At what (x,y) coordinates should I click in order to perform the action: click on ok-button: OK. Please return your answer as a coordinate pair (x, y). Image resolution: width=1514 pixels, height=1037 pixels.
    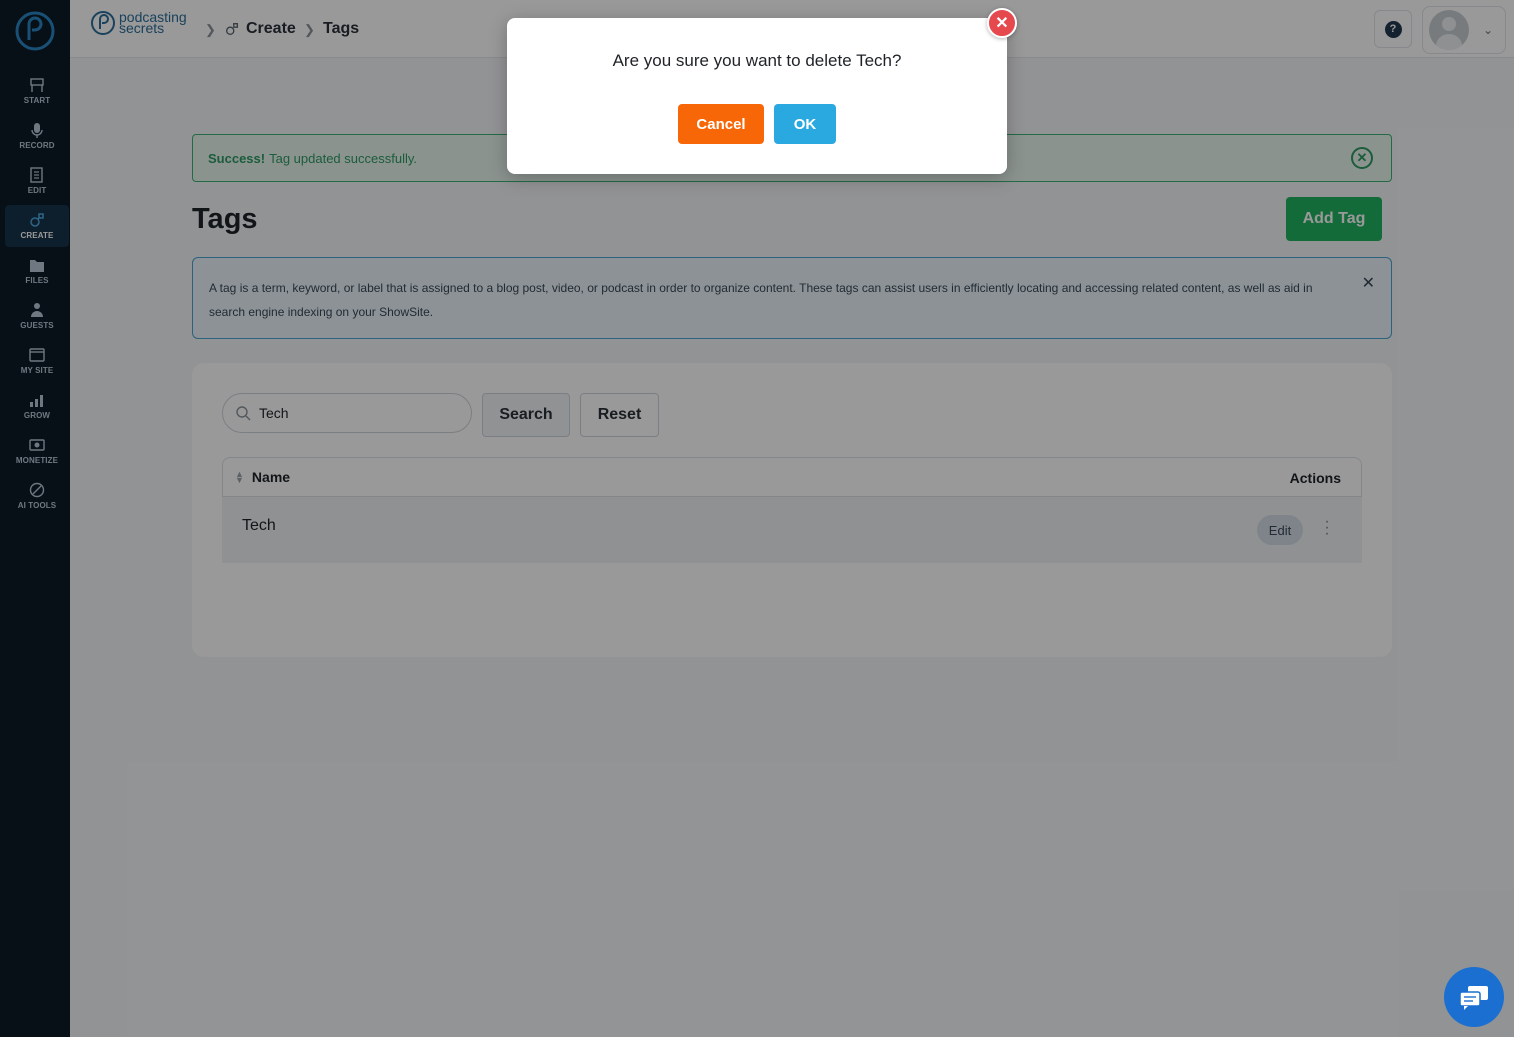
    Looking at the image, I should click on (805, 124).